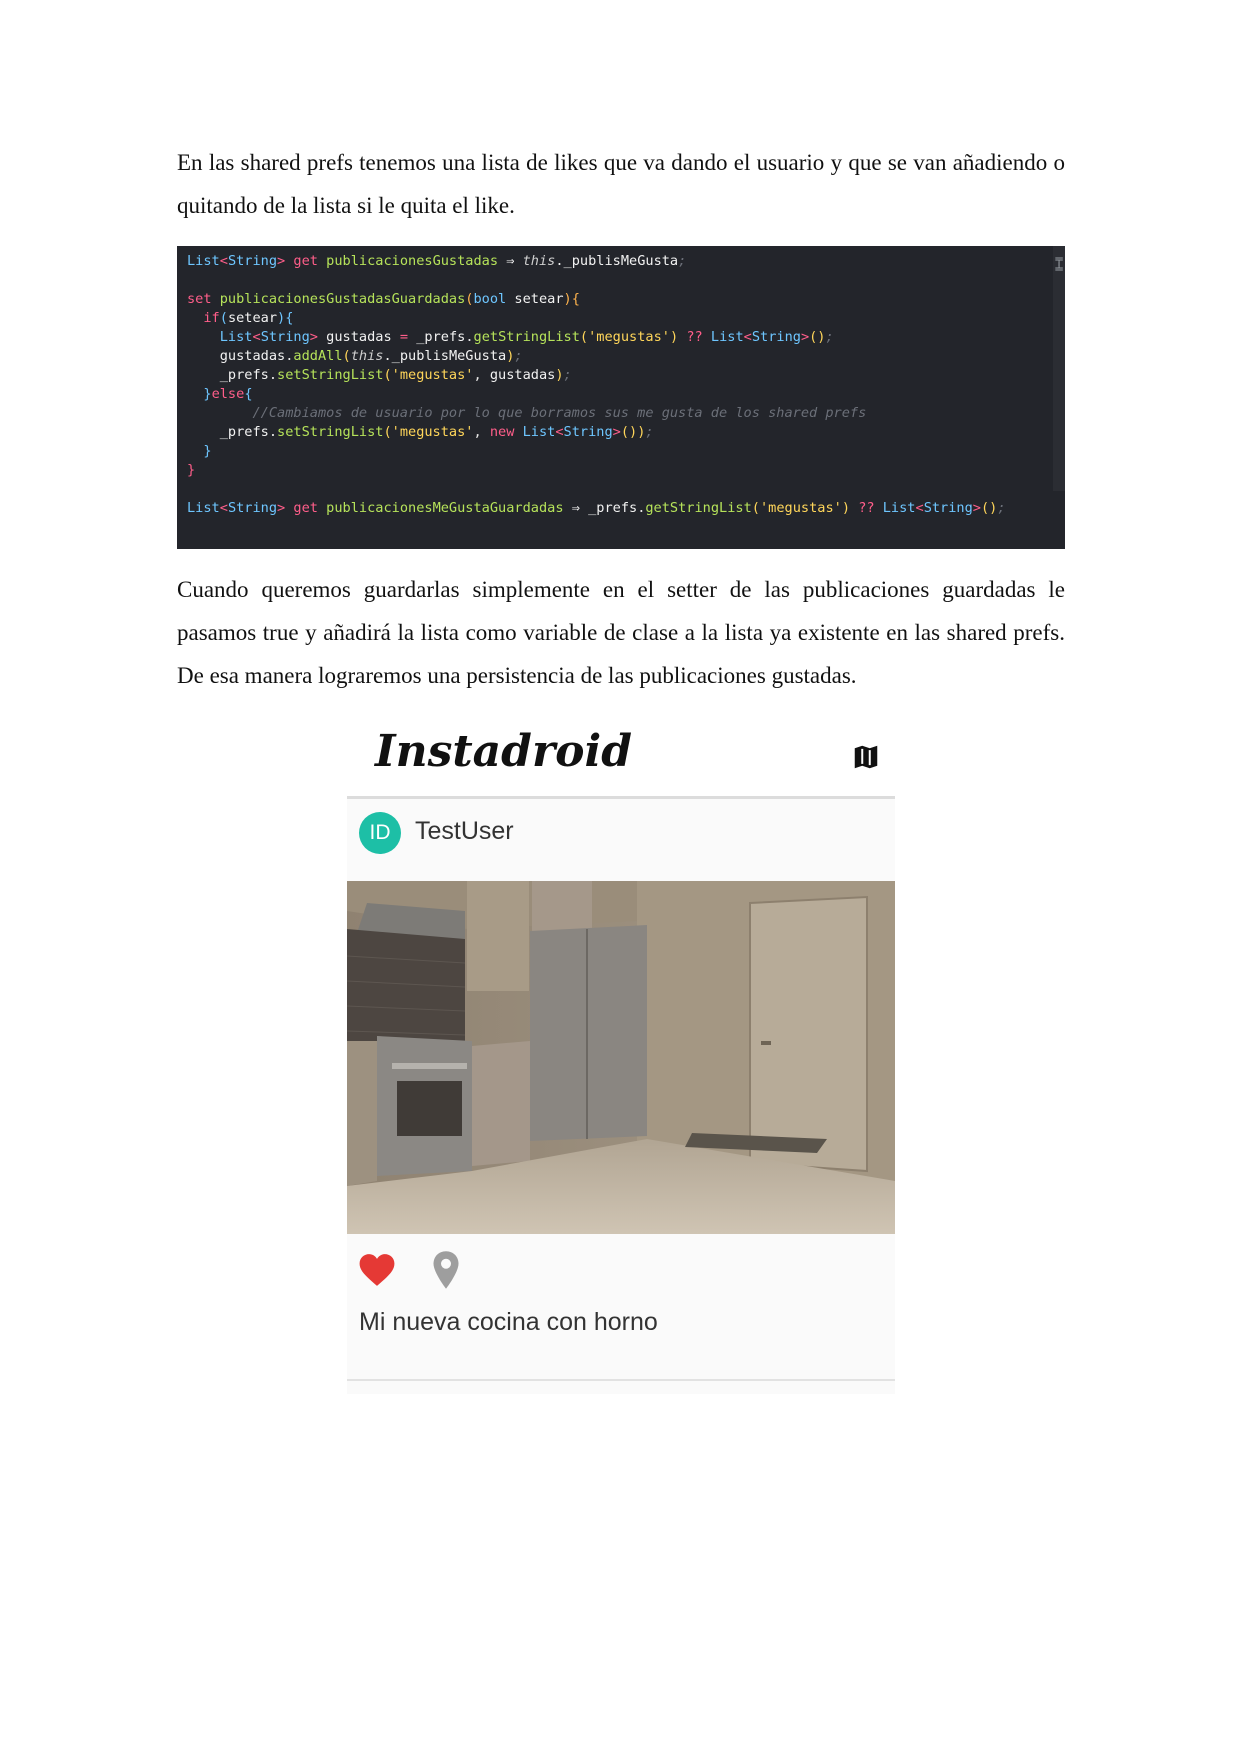 This screenshot has height=1754, width=1241. I want to click on post-caption: Mi nueva cocina con horno, so click(508, 1322).